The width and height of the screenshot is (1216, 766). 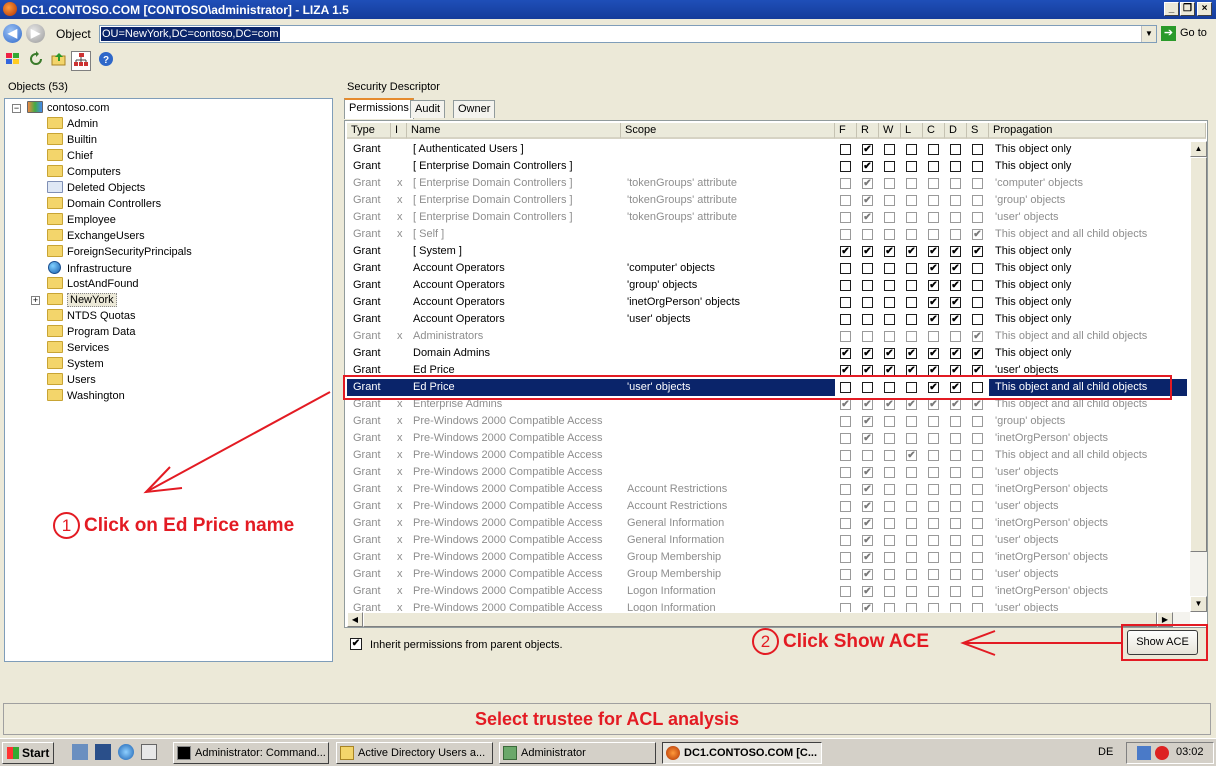 What do you see at coordinates (1148, 34) in the screenshot?
I see `chevron-down-icon: ▼` at bounding box center [1148, 34].